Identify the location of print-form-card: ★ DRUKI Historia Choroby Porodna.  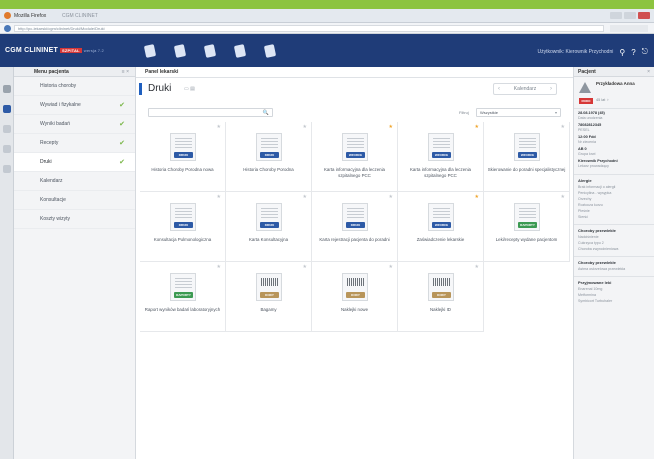
(269, 157).